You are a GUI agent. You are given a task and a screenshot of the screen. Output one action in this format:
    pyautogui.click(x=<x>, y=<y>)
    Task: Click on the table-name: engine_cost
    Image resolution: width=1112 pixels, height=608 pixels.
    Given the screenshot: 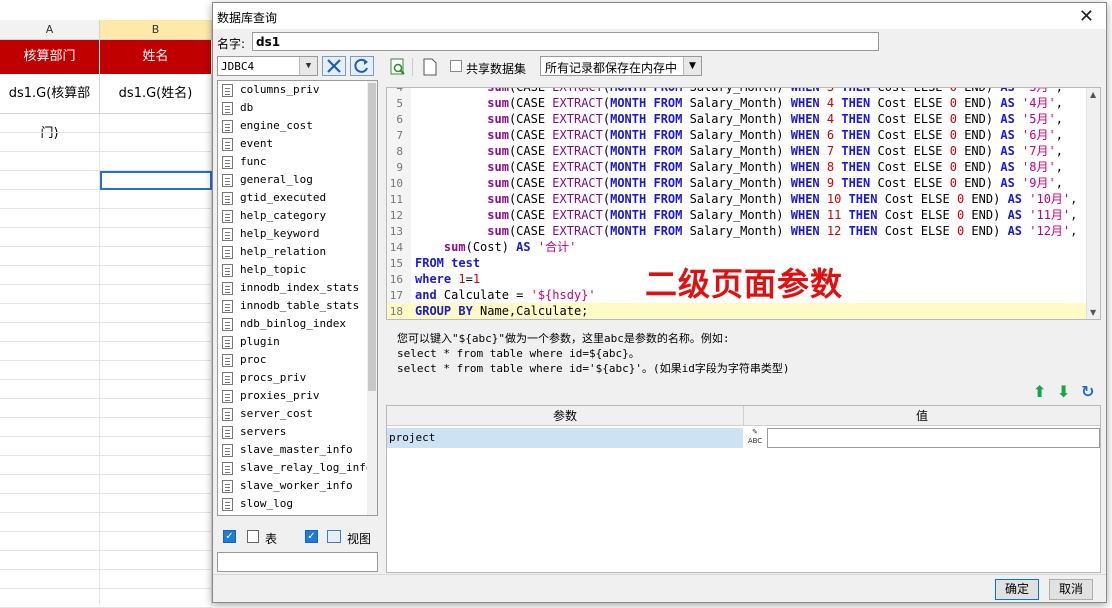 What is the action you would take?
    pyautogui.click(x=276, y=125)
    